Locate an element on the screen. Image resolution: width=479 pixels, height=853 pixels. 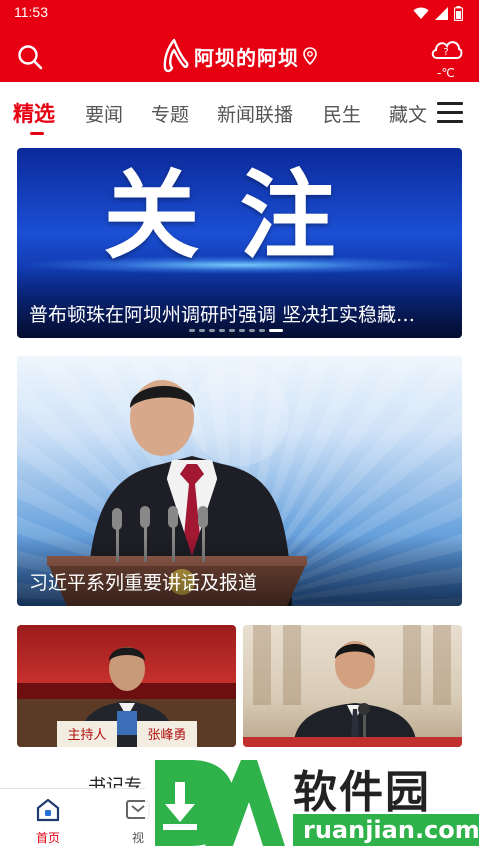
carousel-dot-active is located at coordinates (276, 330).